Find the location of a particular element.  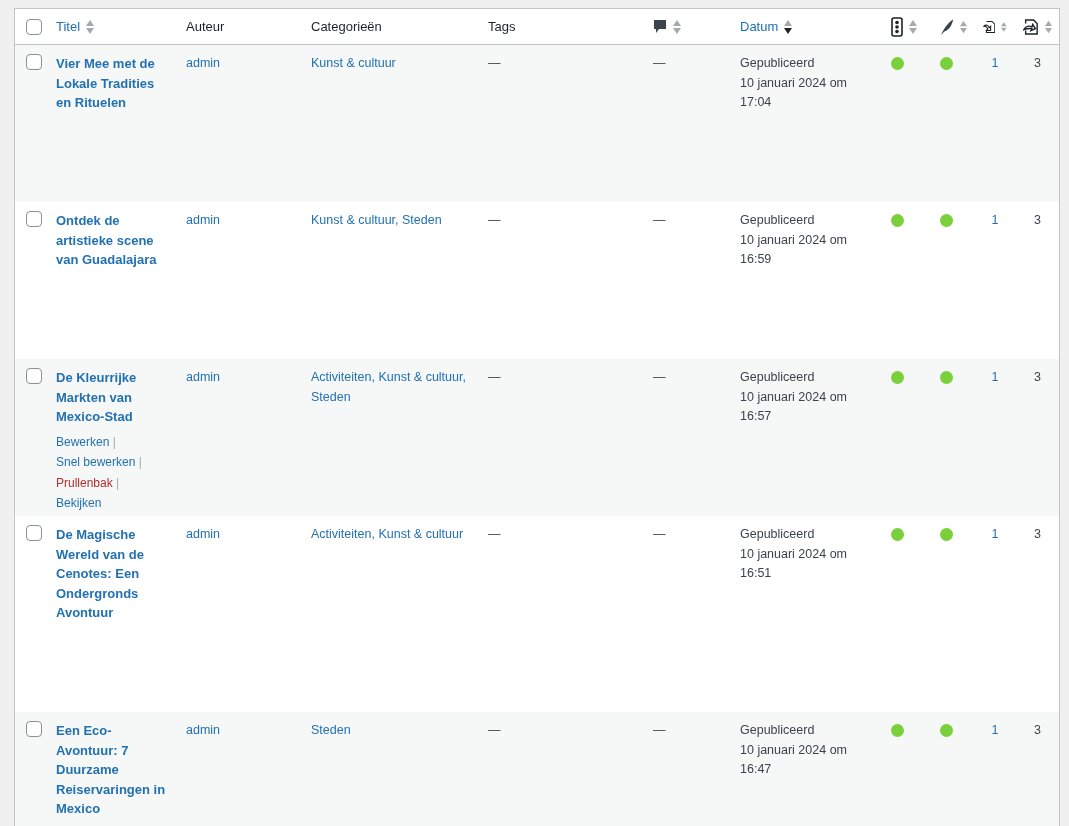

date-text: 10 januari 2024 om 16:47 is located at coordinates (794, 759).